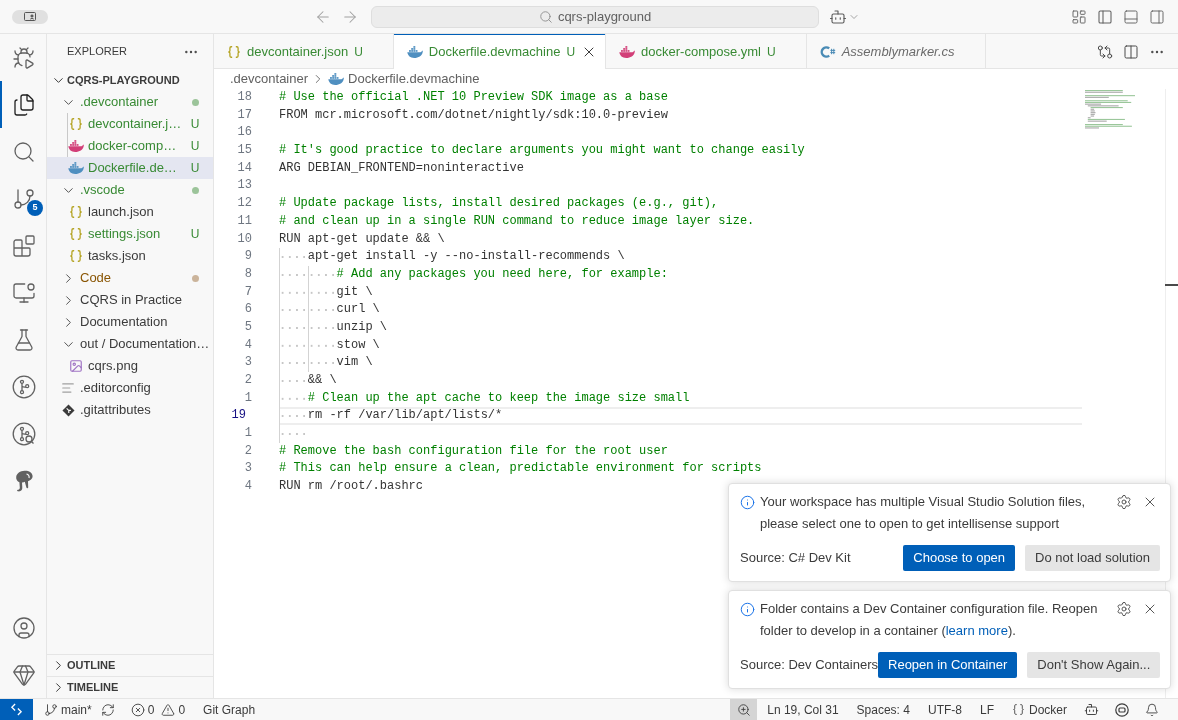 The image size is (1178, 720). Describe the element at coordinates (803, 709) in the screenshot. I see `status-bar-item: Ln 19, Col 31` at that location.